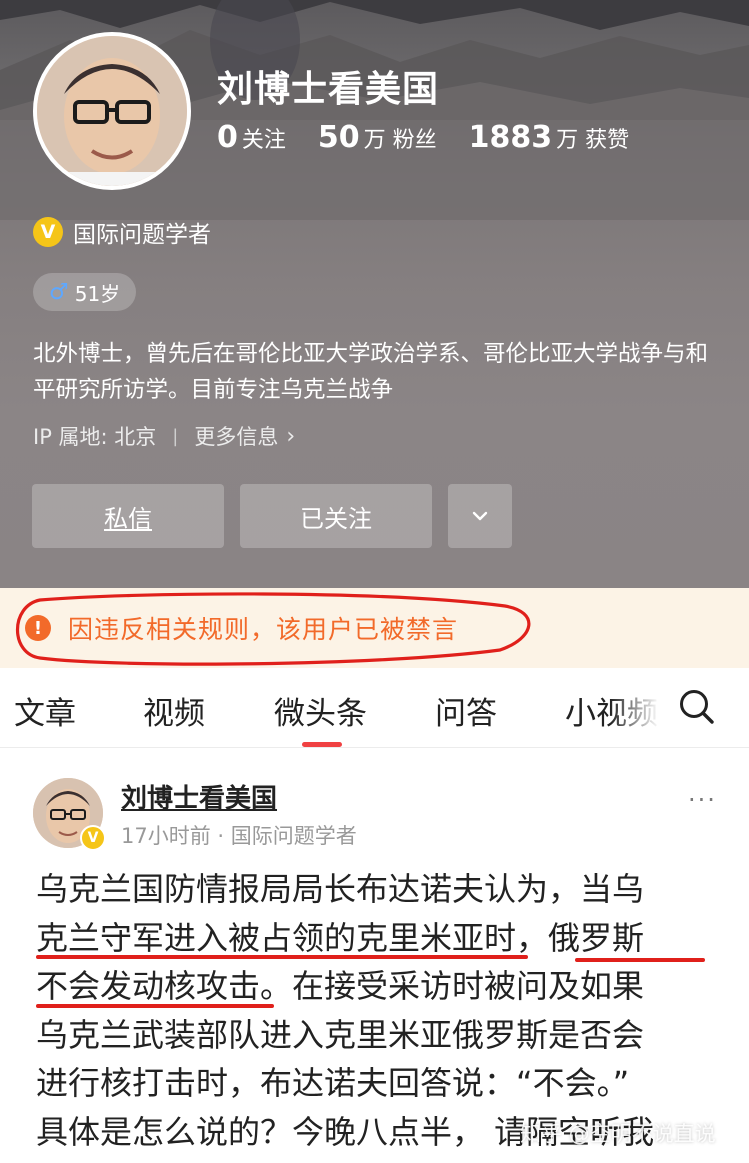 The image size is (749, 1163). Describe the element at coordinates (510, 137) in the screenshot. I see `likes-count: 1883` at that location.